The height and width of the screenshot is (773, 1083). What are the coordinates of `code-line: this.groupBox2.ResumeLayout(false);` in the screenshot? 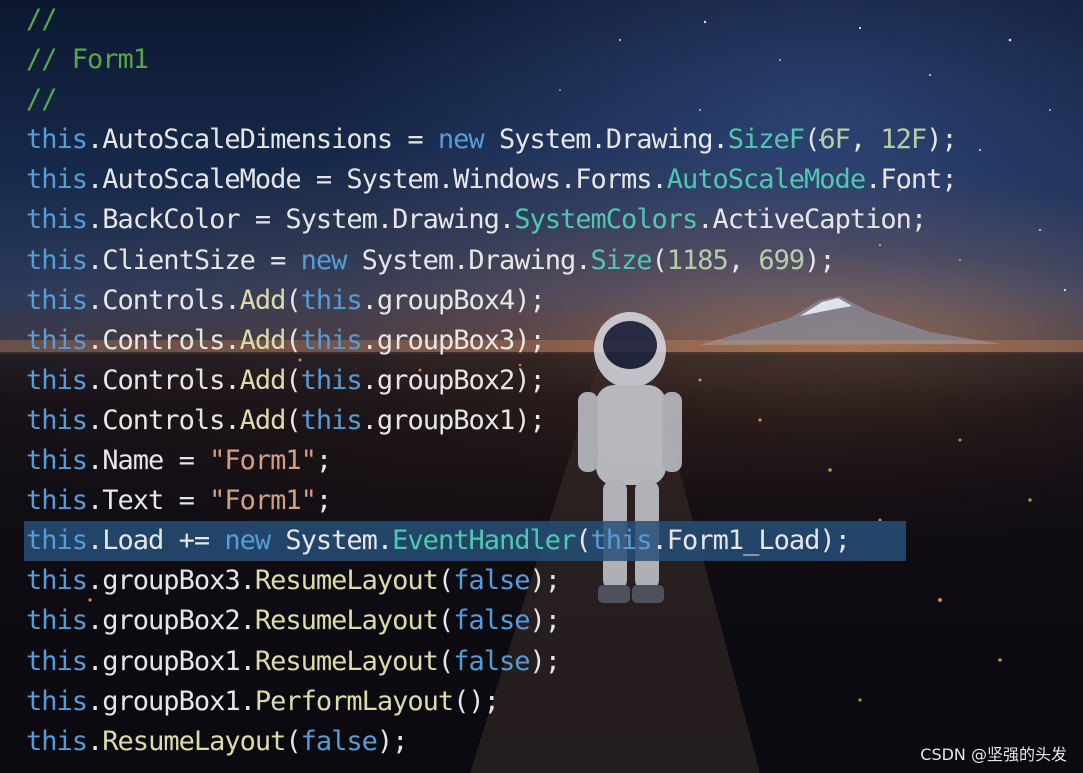 It's located at (551, 621).